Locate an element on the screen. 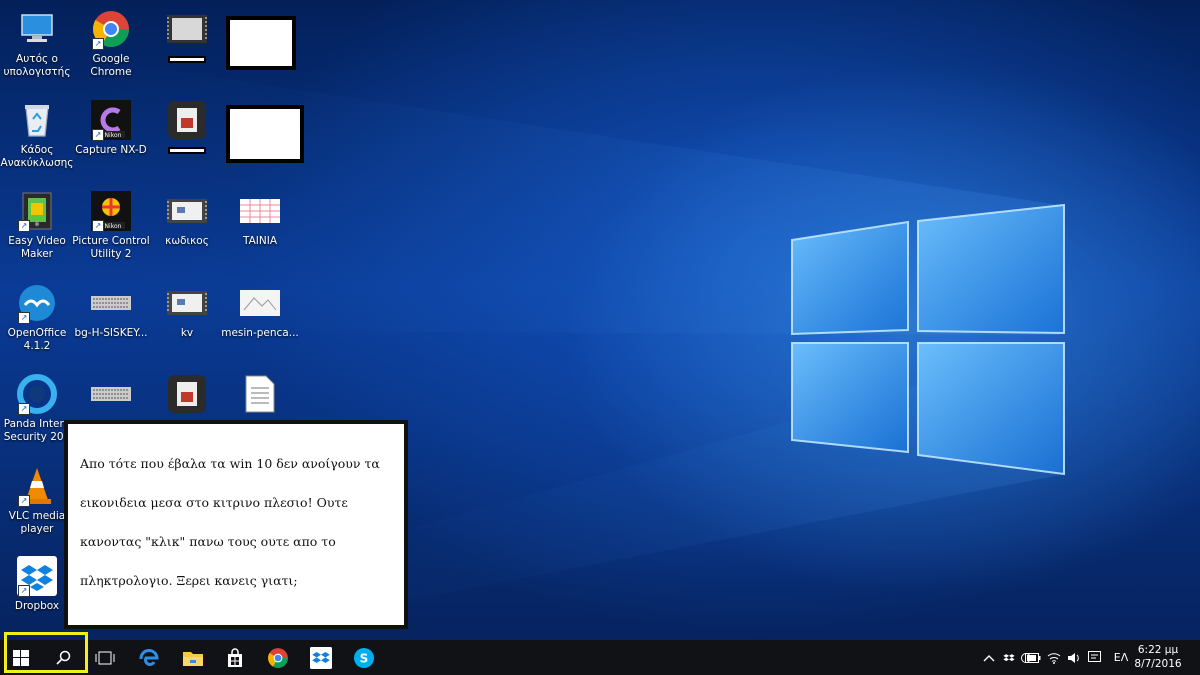 This screenshot has height=675, width=1200. desktop-icon-label: κωδικος is located at coordinates (187, 241).